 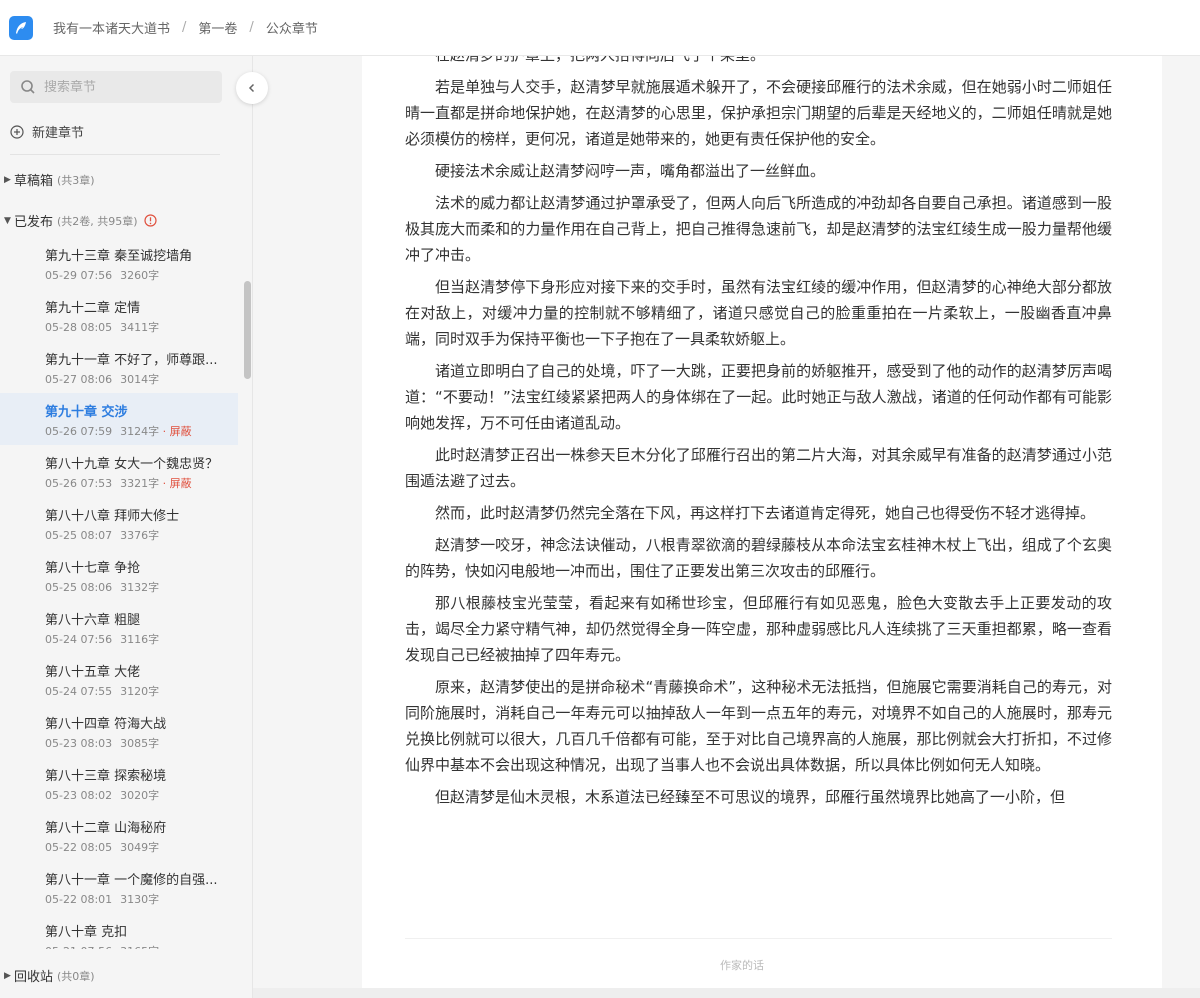 I want to click on chapter-word-count: 3165字, so click(x=139, y=947).